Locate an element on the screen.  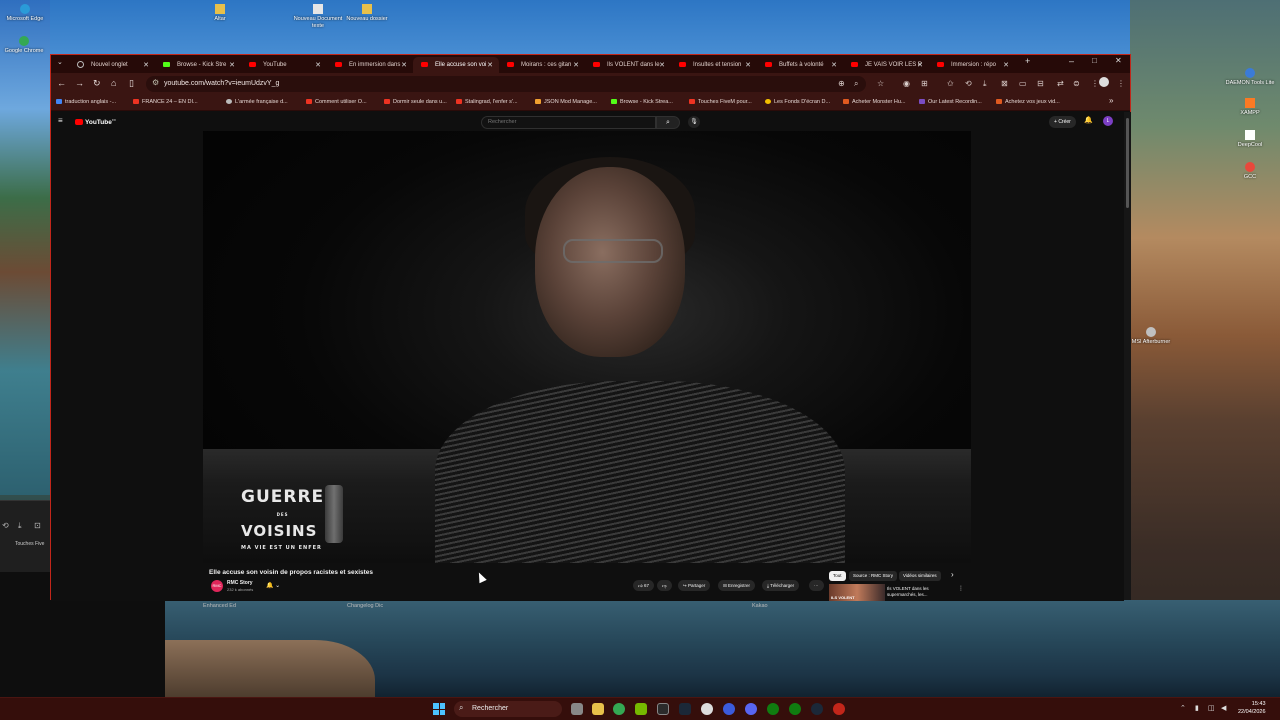
search-input: Rechercher is located at coordinates (568, 122).